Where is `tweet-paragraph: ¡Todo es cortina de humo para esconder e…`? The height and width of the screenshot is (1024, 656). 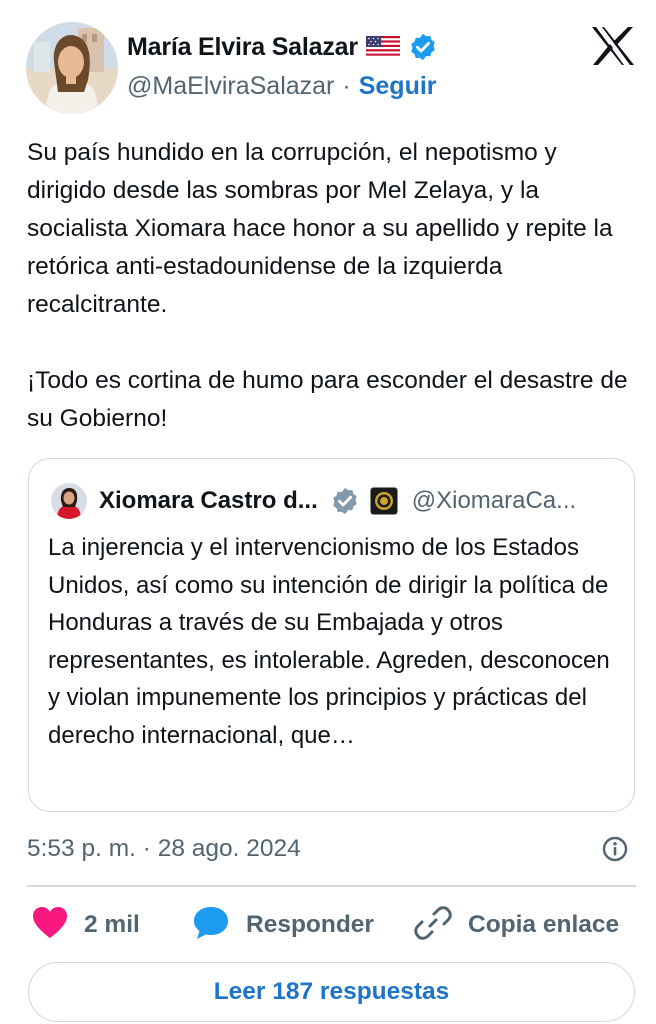
tweet-paragraph: ¡Todo es cortina de humo para esconder e… is located at coordinates (327, 399).